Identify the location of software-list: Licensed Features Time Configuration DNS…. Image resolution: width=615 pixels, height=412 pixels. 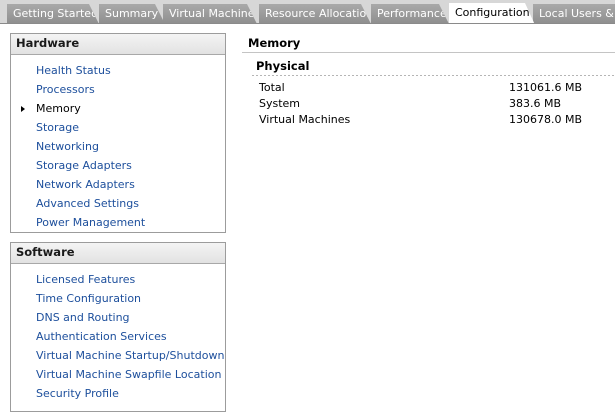
(118, 333).